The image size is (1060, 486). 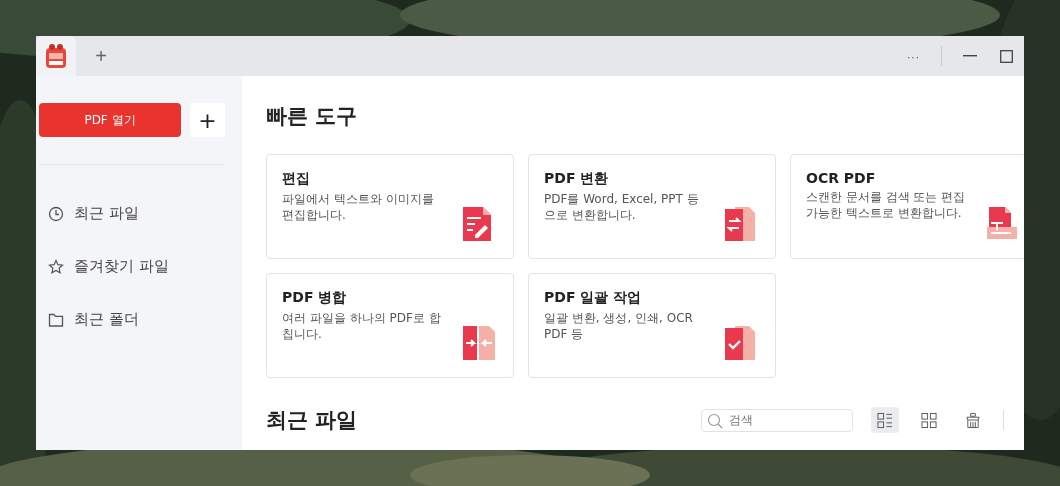 I want to click on search-icon, so click(x=715, y=420).